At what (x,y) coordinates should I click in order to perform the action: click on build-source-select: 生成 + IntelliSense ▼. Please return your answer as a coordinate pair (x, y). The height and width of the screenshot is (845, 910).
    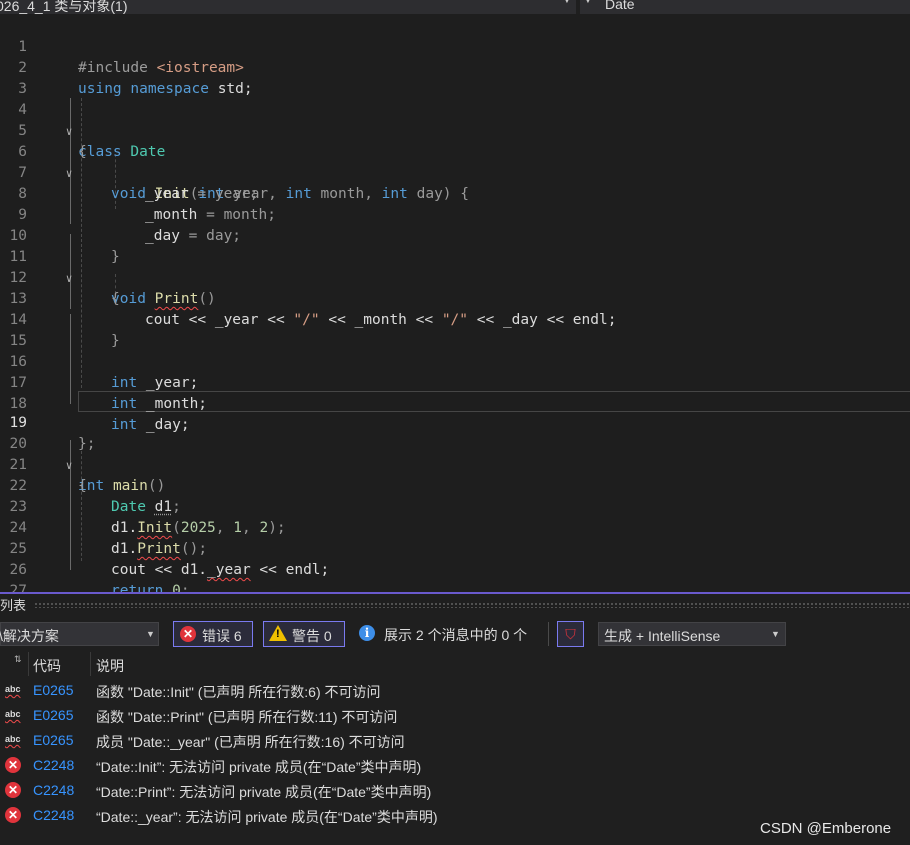
    Looking at the image, I should click on (692, 634).